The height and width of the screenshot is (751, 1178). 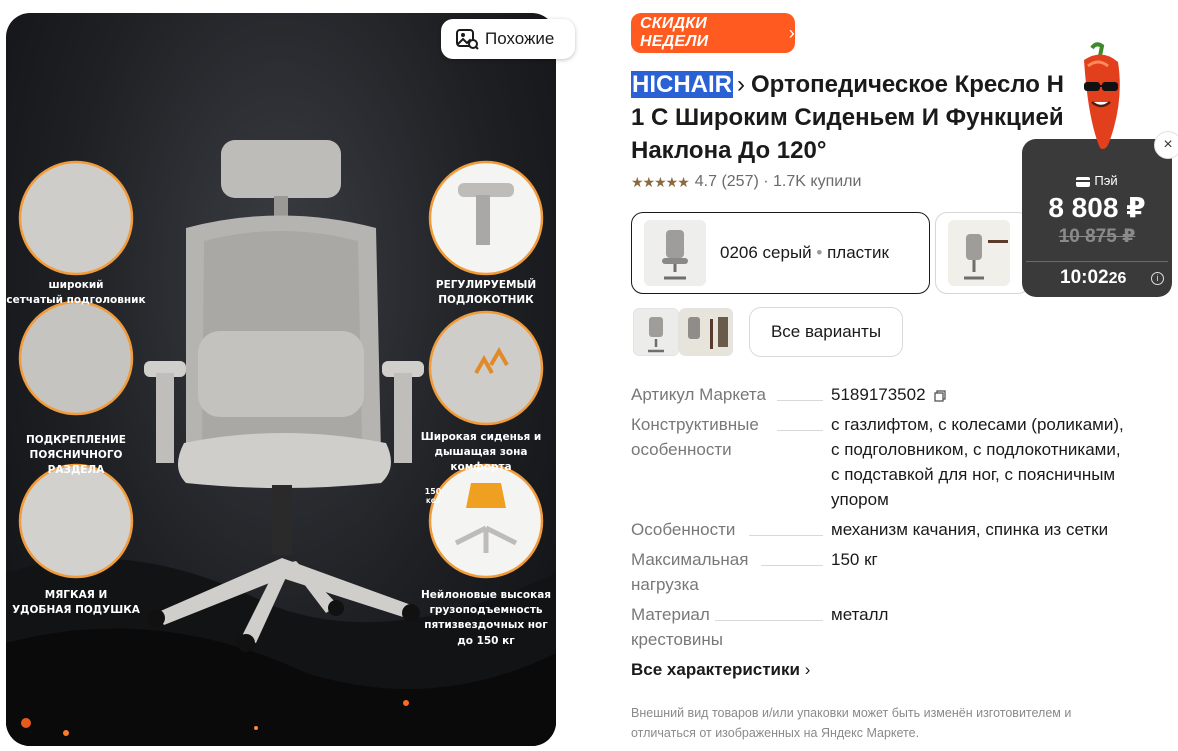 What do you see at coordinates (939, 395) in the screenshot?
I see `copy-icon` at bounding box center [939, 395].